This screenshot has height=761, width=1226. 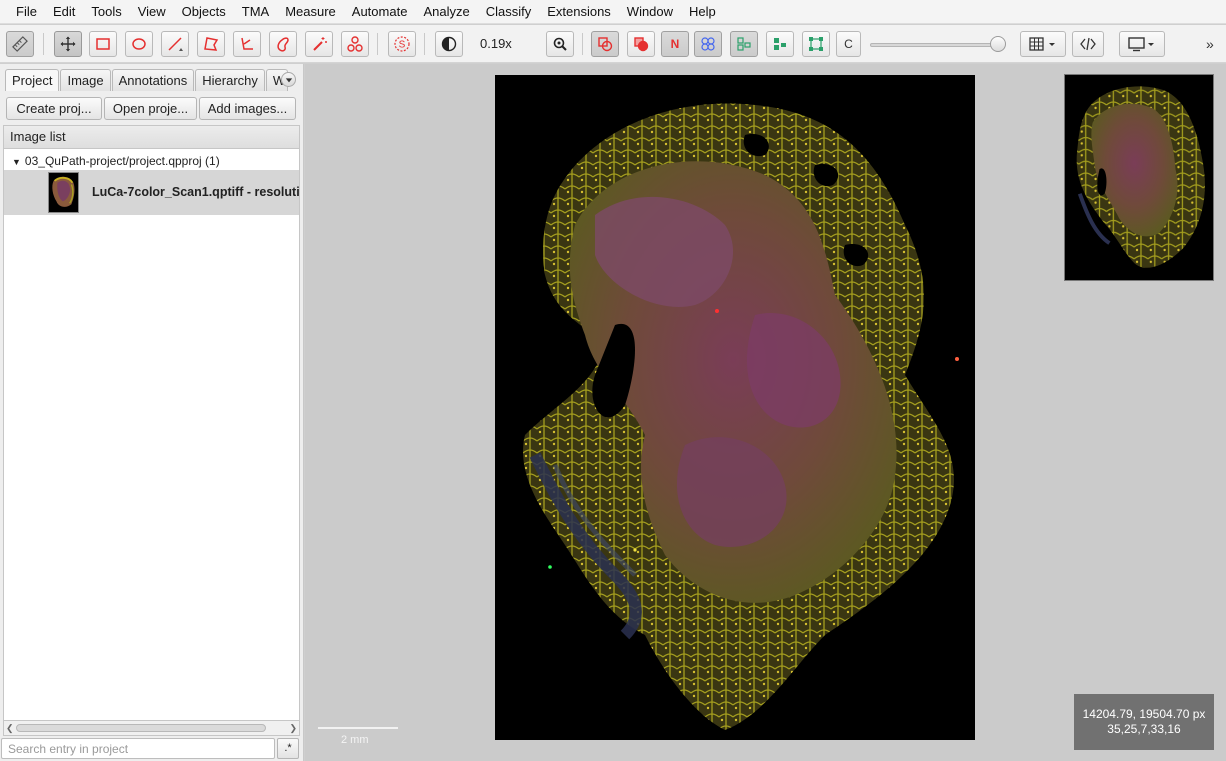 I want to click on show-tma-grid-icon, so click(x=708, y=44).